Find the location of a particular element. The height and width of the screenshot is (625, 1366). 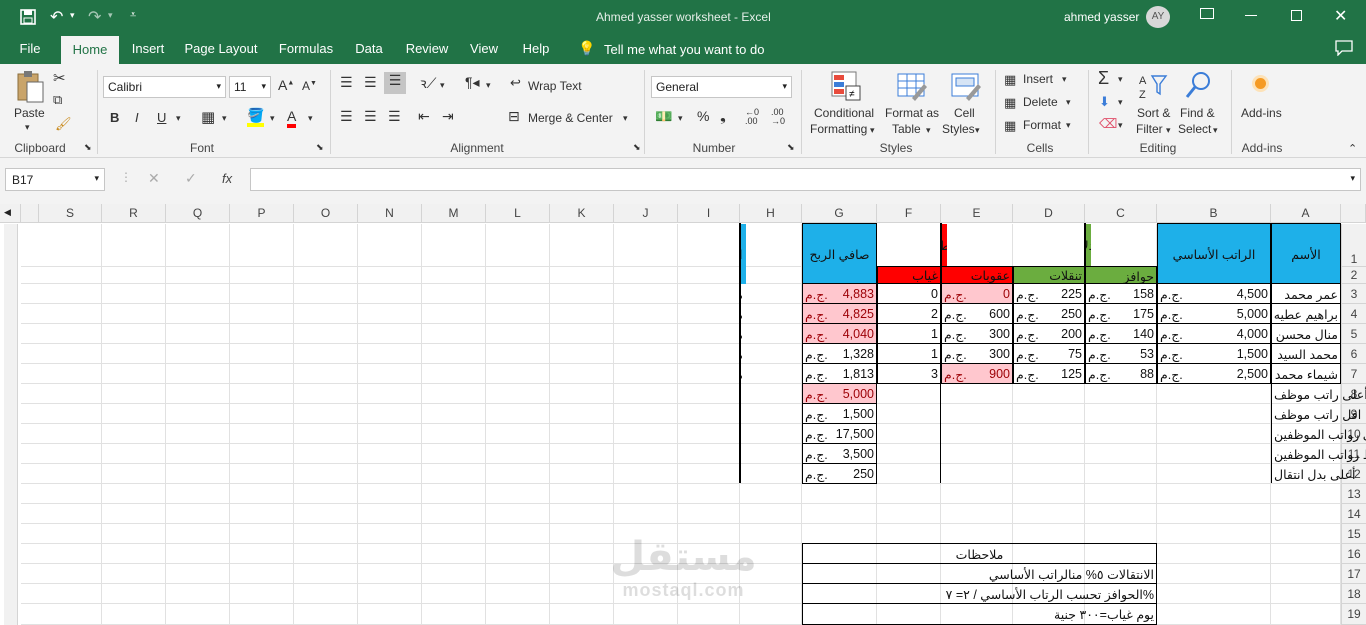

align-right-icon: ☰ is located at coordinates (394, 116).